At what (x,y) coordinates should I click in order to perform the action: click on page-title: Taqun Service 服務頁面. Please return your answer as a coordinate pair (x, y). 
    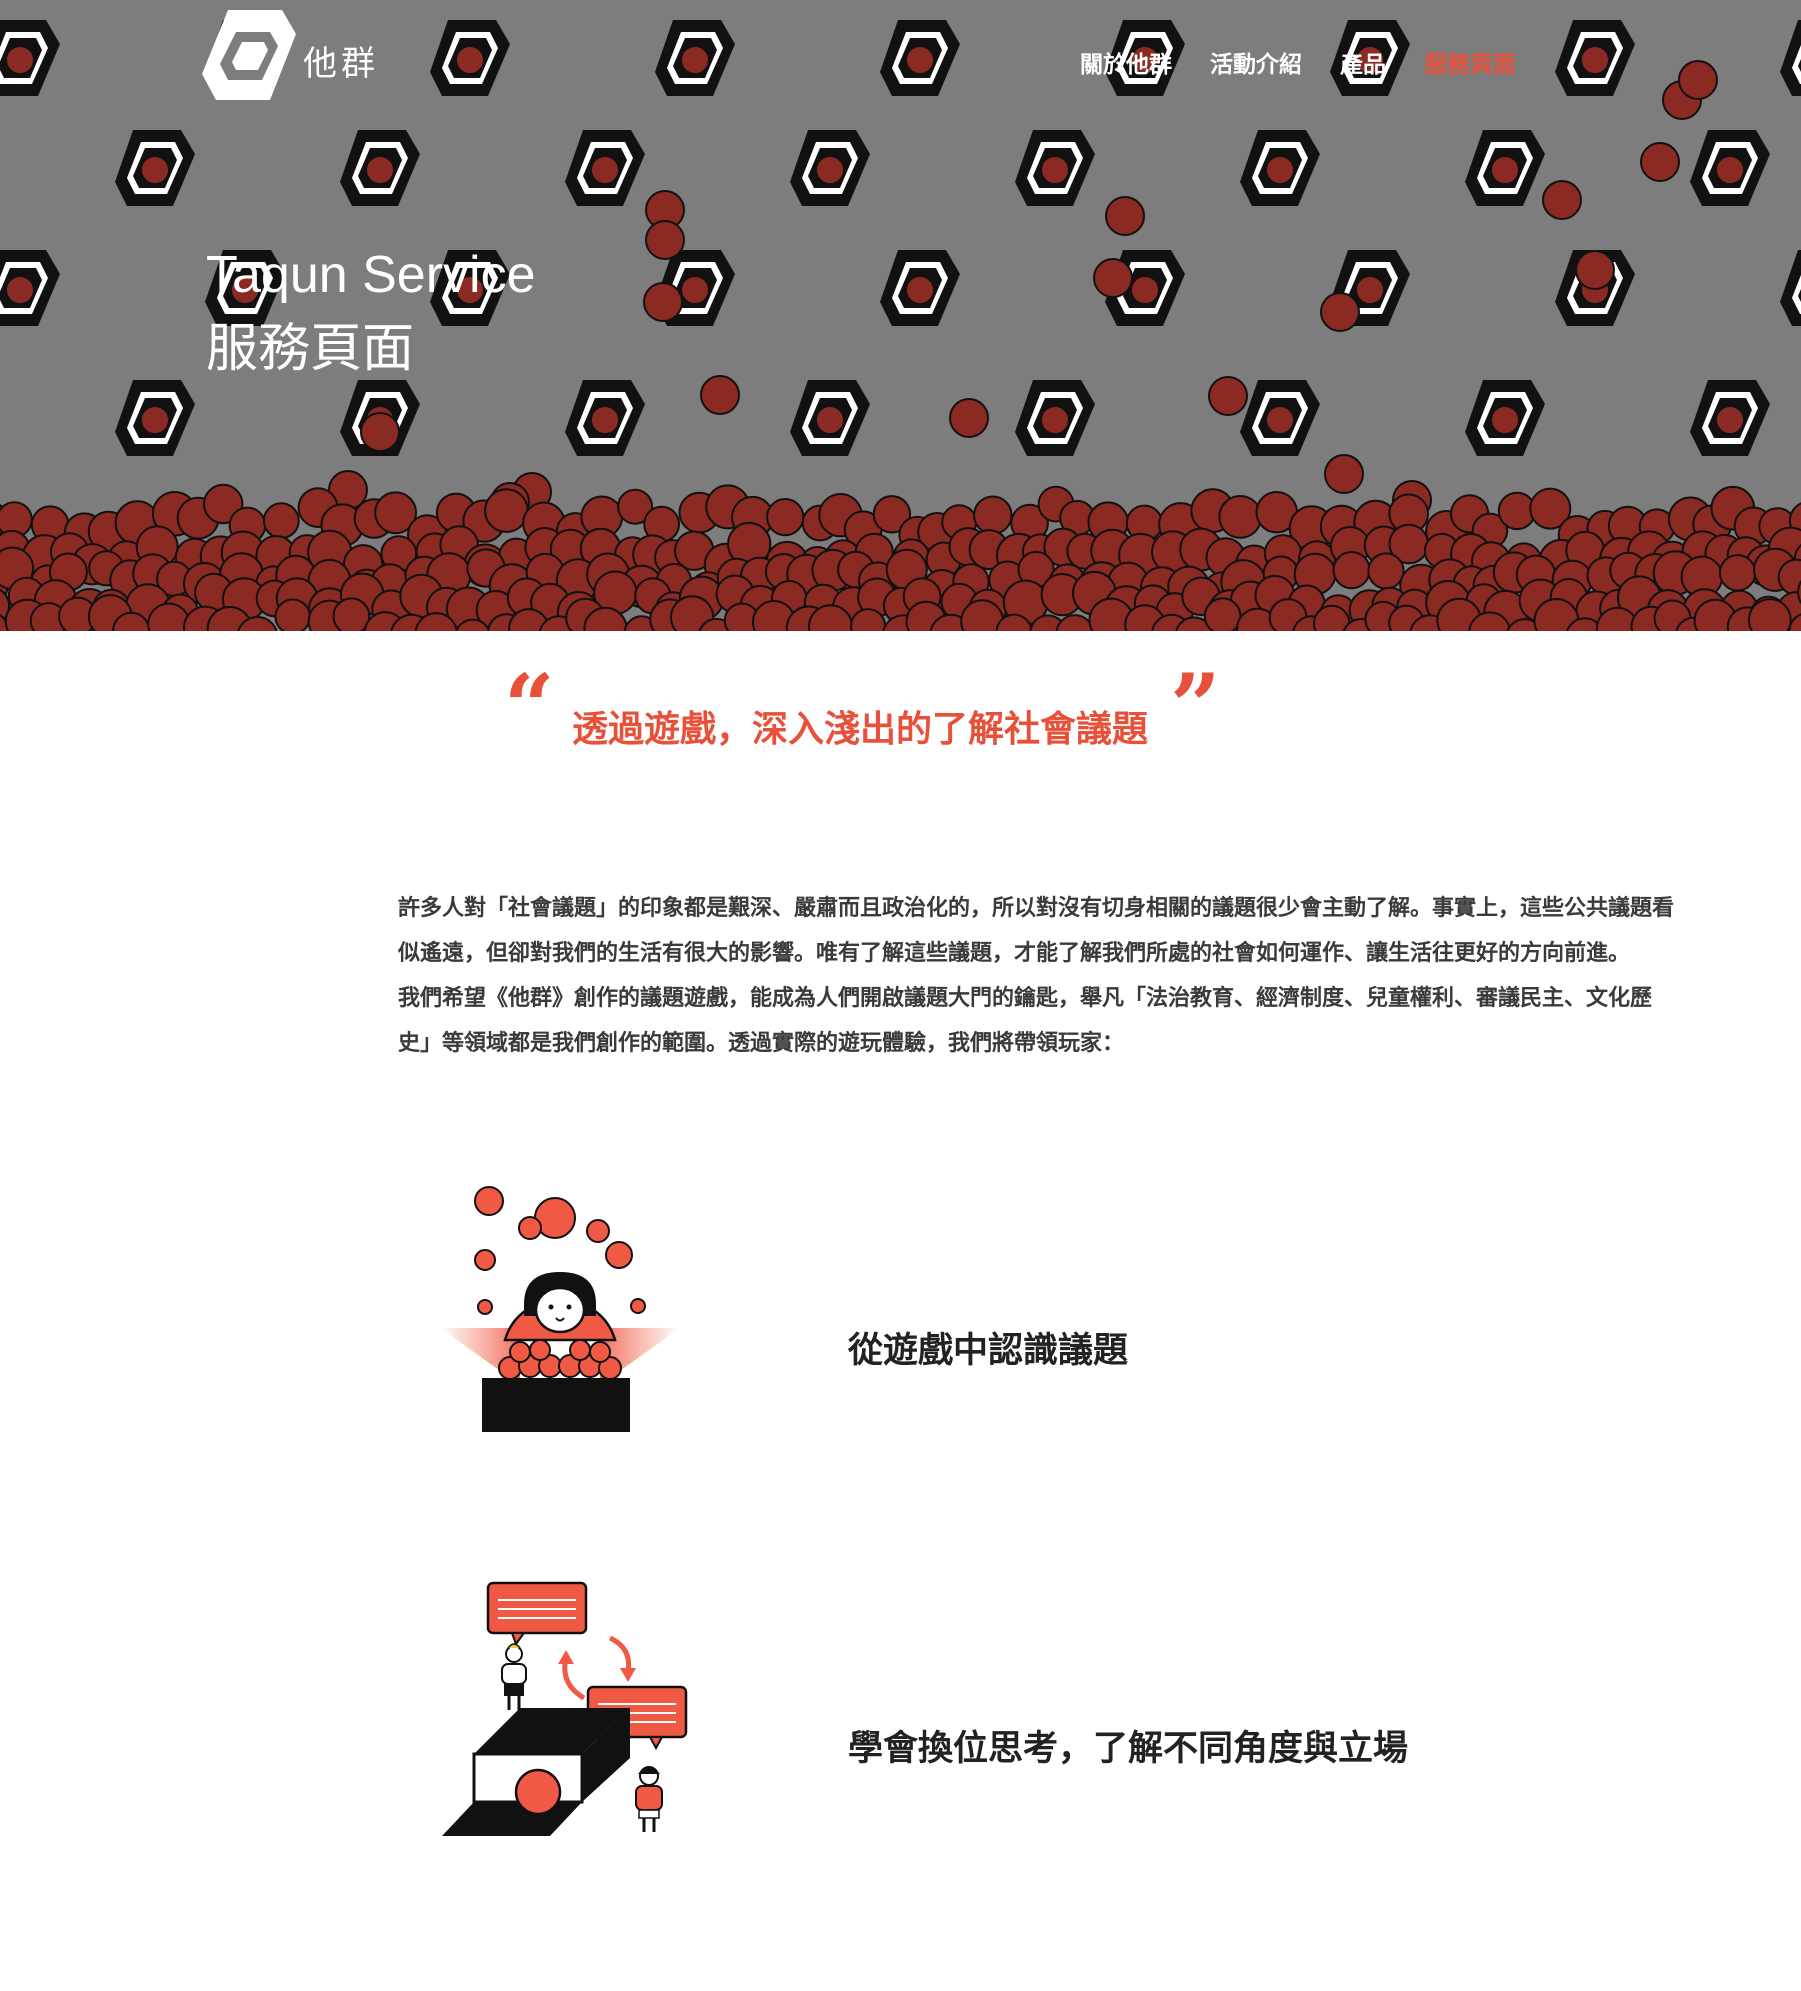
    Looking at the image, I should click on (371, 312).